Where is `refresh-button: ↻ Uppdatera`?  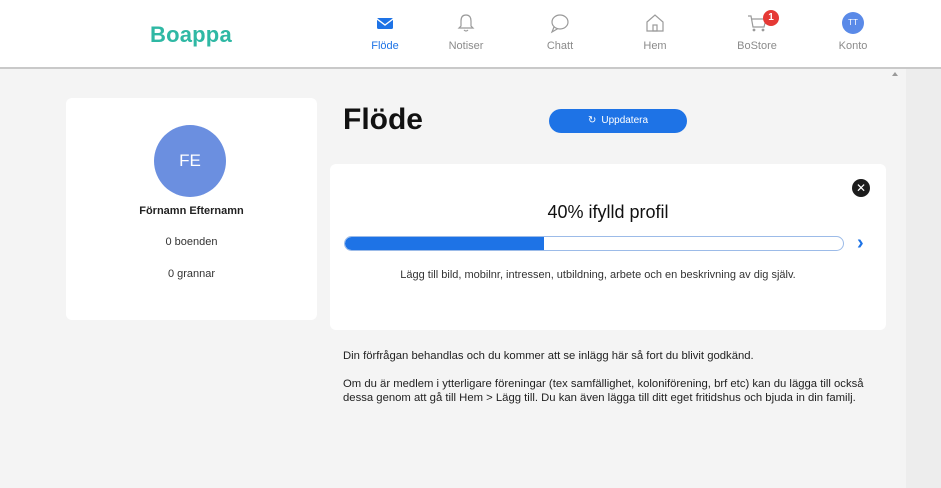
refresh-button: ↻ Uppdatera is located at coordinates (618, 121).